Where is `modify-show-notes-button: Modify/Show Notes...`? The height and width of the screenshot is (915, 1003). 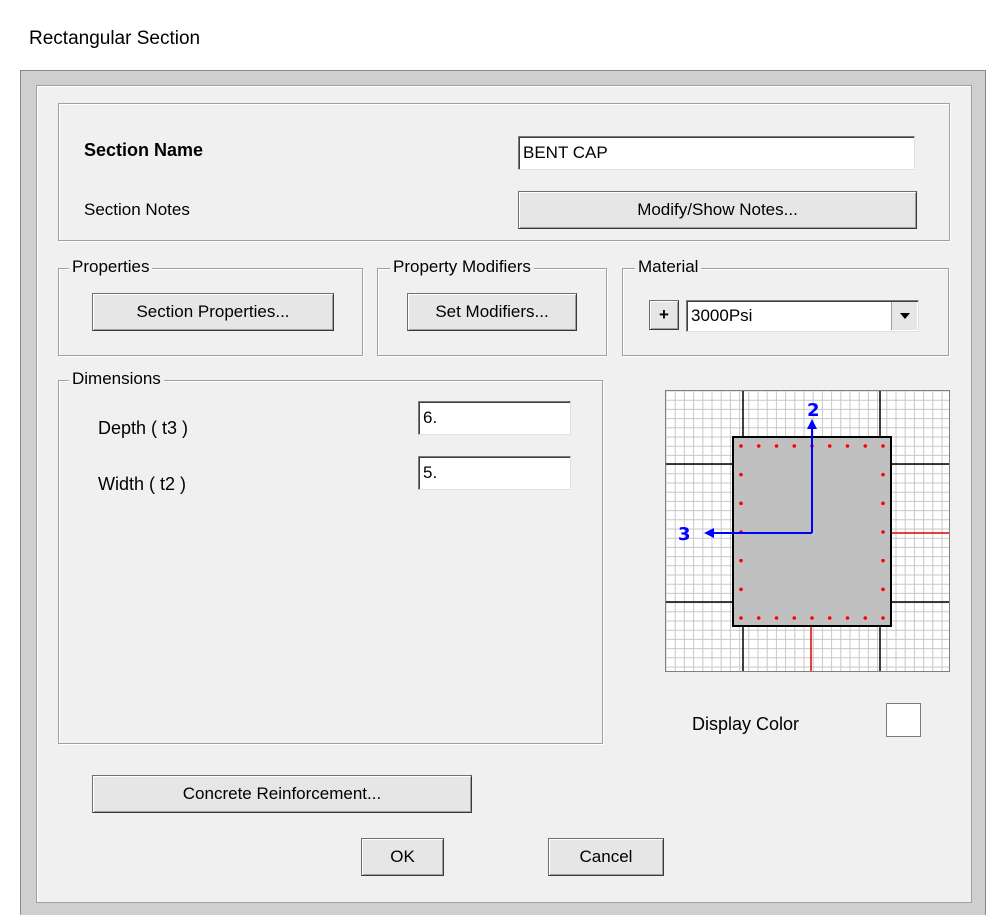 modify-show-notes-button: Modify/Show Notes... is located at coordinates (717, 210).